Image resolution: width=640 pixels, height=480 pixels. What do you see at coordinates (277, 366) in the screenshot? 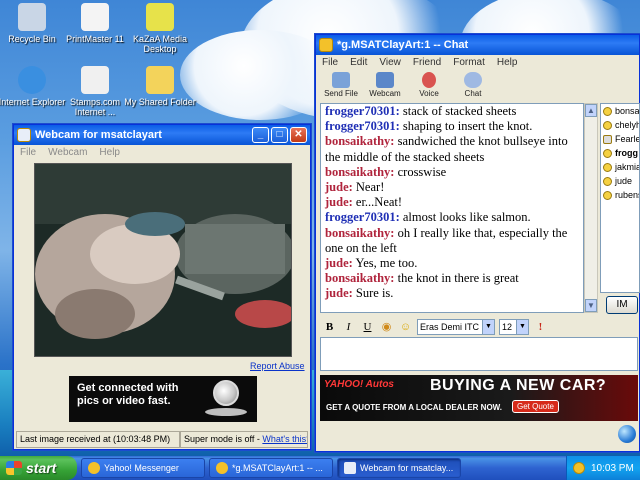
I see `report-abuse-link: Report Abuse` at bounding box center [277, 366].